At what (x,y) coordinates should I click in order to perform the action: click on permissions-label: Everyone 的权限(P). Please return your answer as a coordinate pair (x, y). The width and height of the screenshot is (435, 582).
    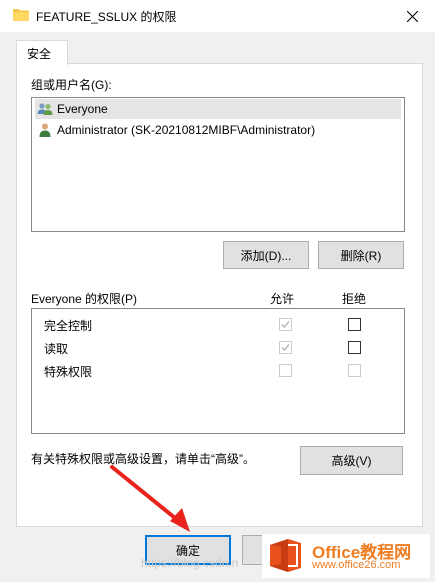
    Looking at the image, I should click on (84, 299).